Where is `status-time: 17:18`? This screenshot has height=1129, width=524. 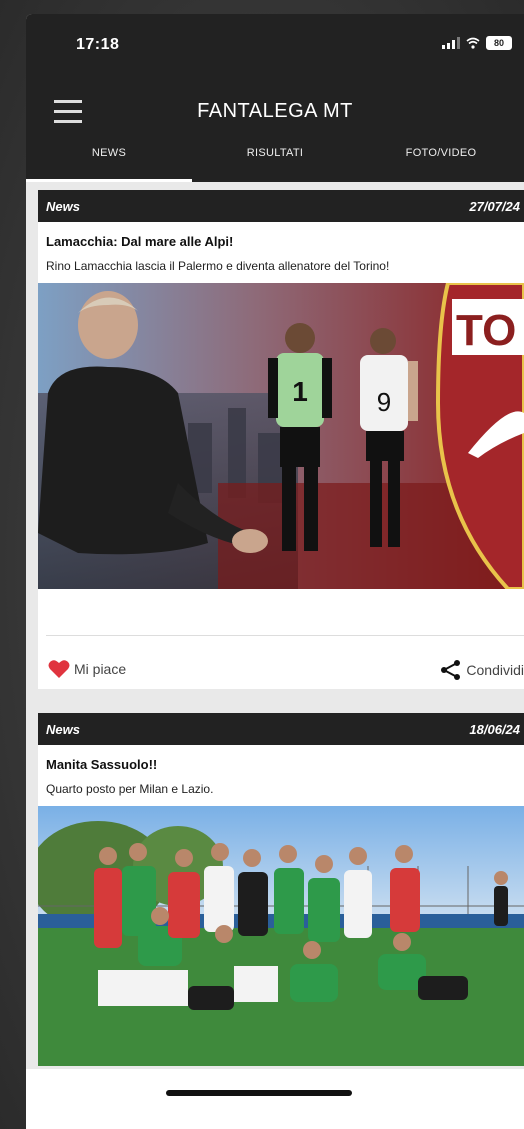 status-time: 17:18 is located at coordinates (98, 44).